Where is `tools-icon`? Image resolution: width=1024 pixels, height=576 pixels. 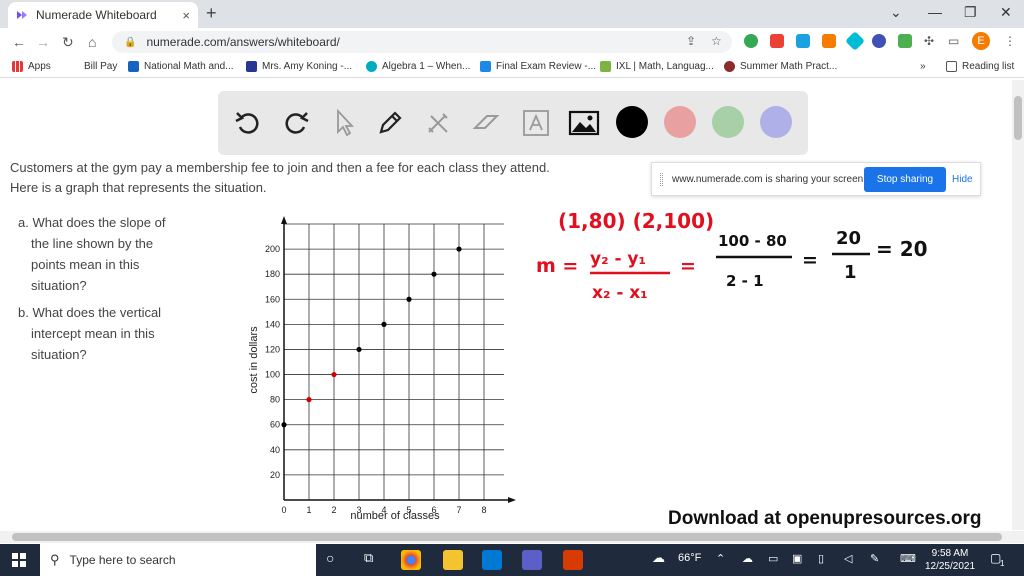
tools-icon is located at coordinates (438, 123).